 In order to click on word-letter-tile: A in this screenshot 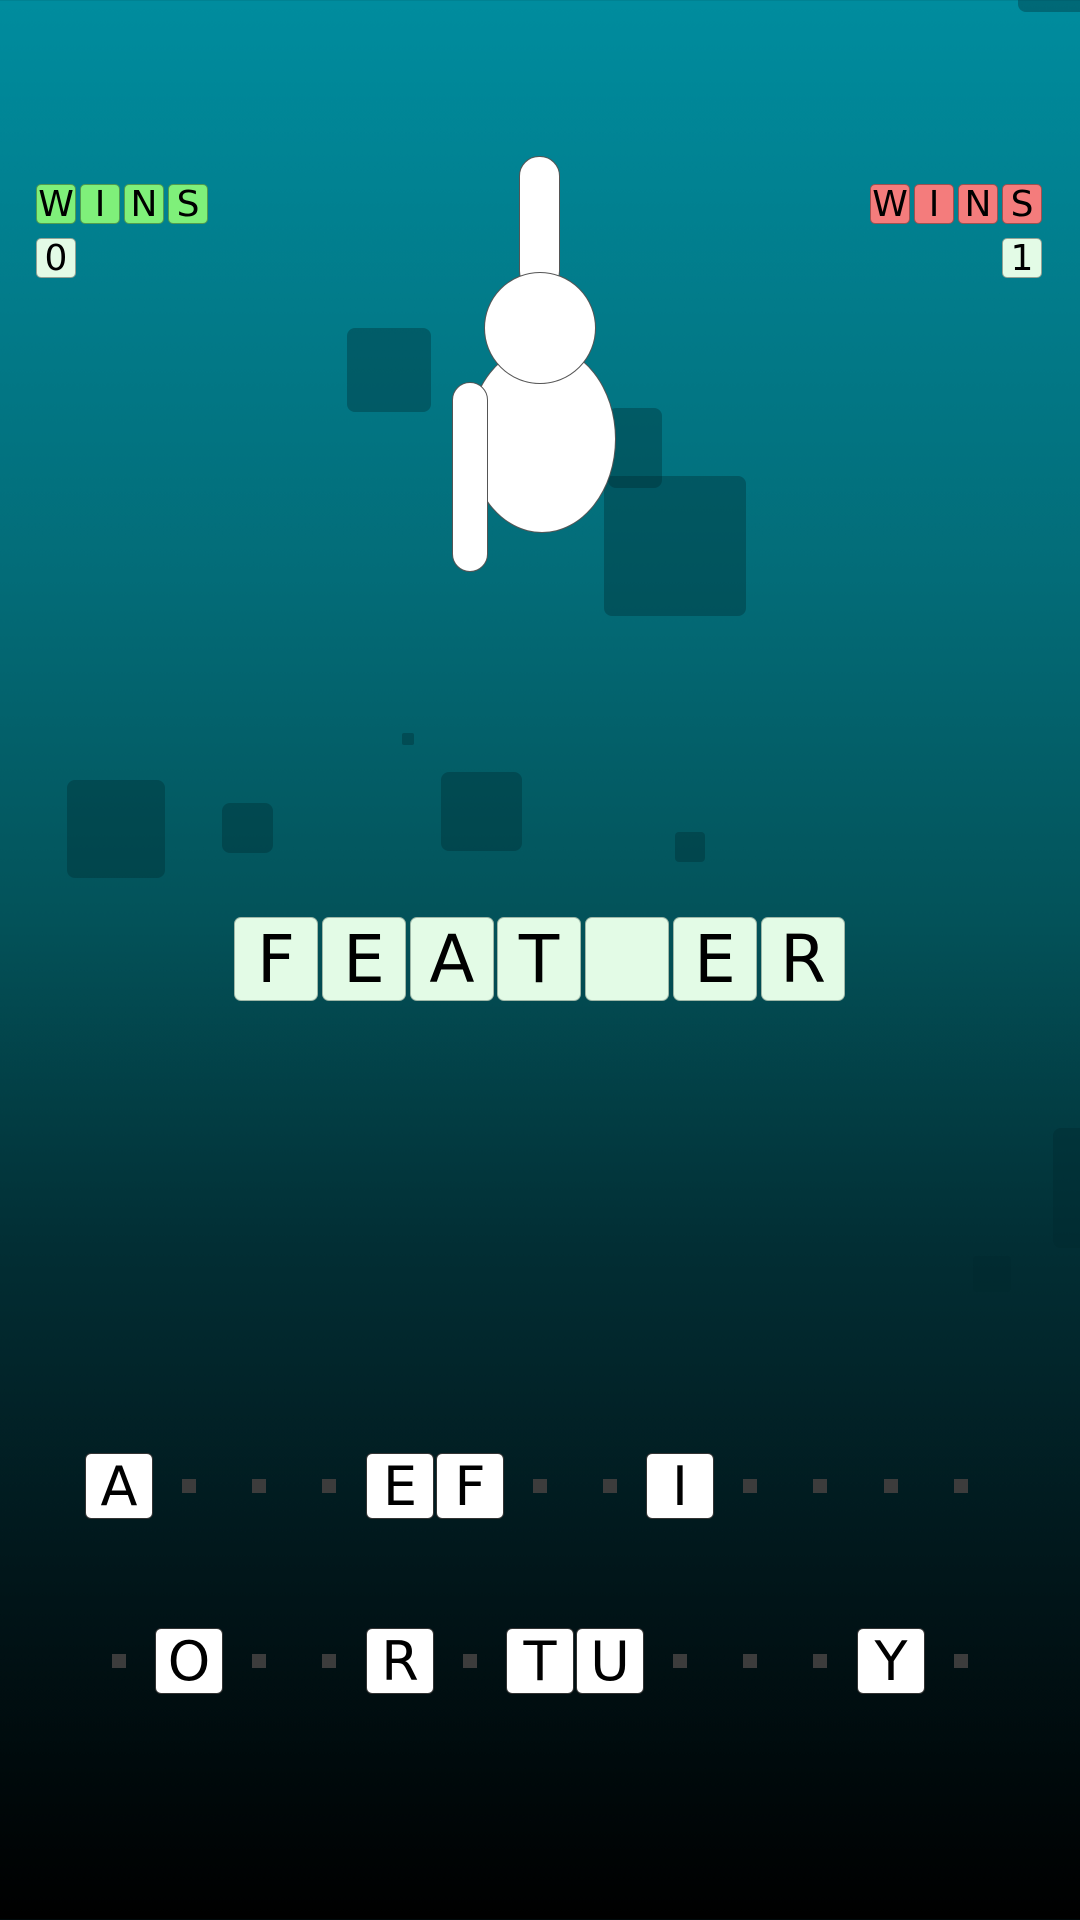, I will do `click(452, 959)`.